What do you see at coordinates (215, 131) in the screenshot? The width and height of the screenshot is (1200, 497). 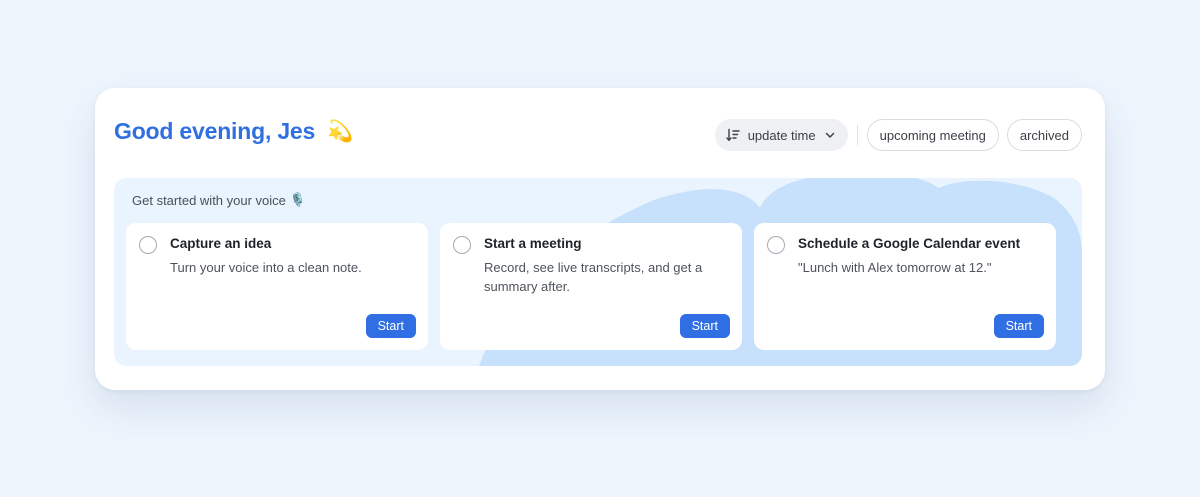 I see `greeting-text: Good evening, Jes` at bounding box center [215, 131].